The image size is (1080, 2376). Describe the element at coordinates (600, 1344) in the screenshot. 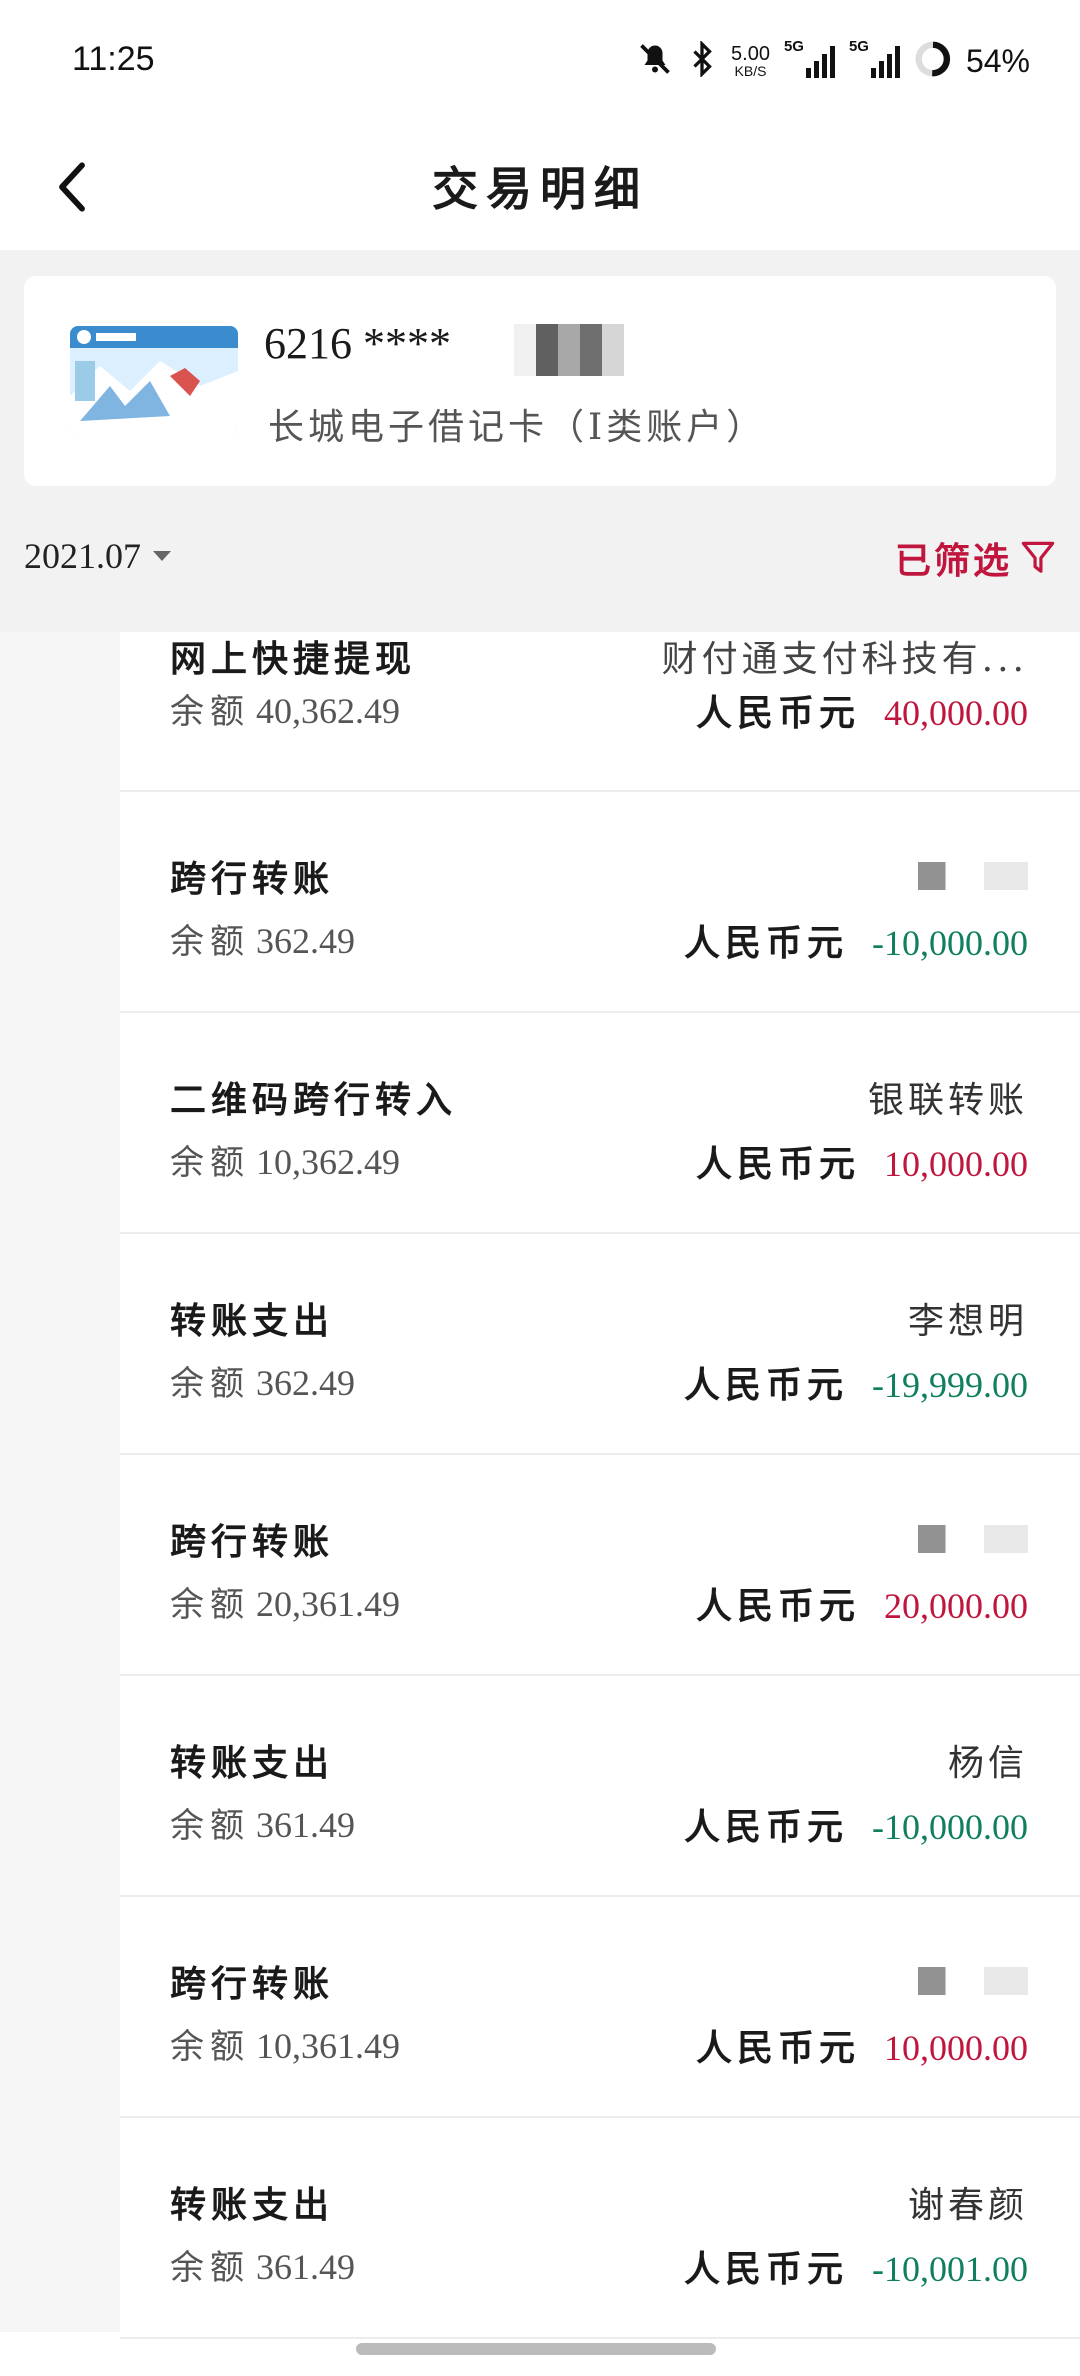

I see `transaction-row: 转账支出 余额 362.49 李想明 人民币元 -19,999.00` at that location.